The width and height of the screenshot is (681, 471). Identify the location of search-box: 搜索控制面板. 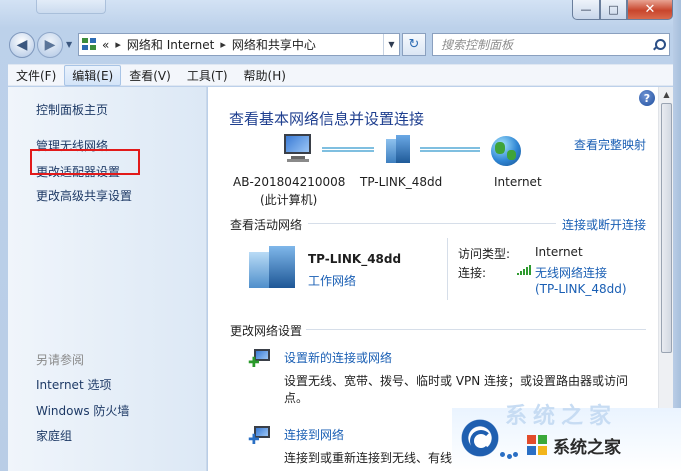
(551, 44).